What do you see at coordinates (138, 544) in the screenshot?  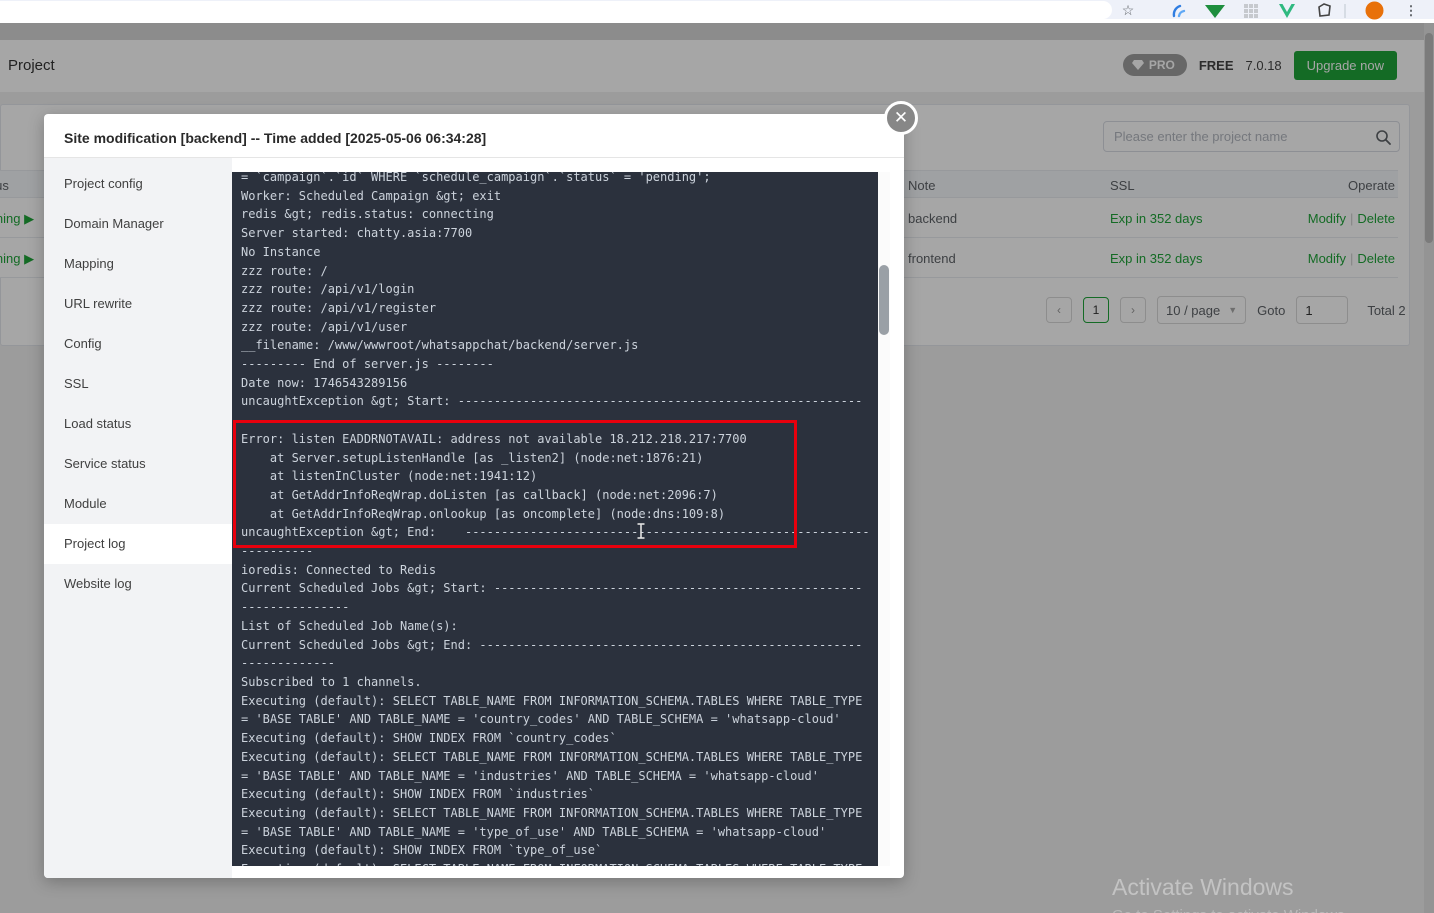 I see `sidebar-item-project-log: Project log` at bounding box center [138, 544].